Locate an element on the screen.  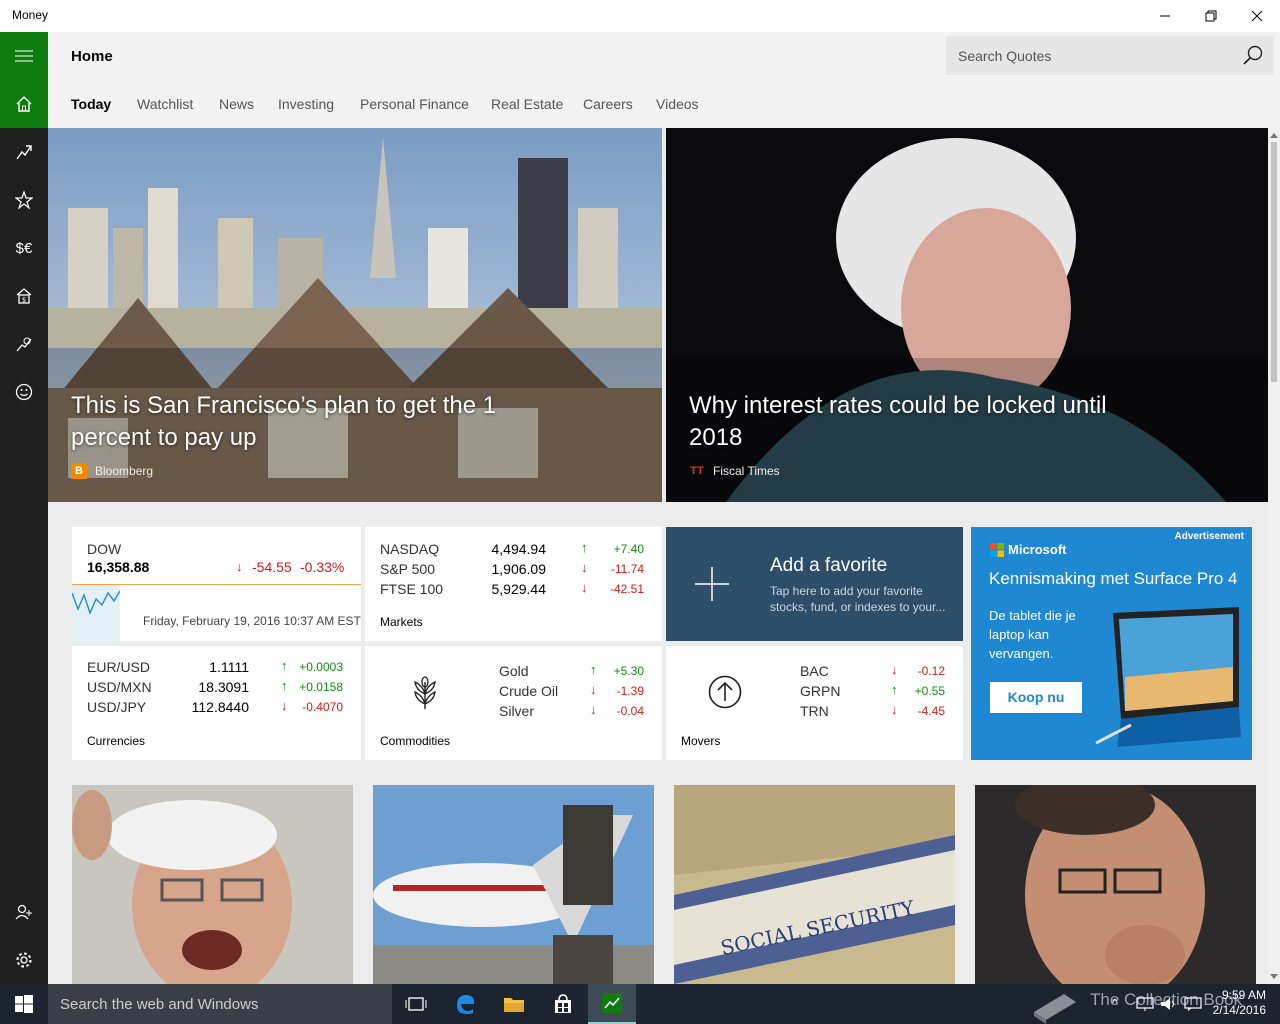
vertical-scrollbar is located at coordinates (1274, 556).